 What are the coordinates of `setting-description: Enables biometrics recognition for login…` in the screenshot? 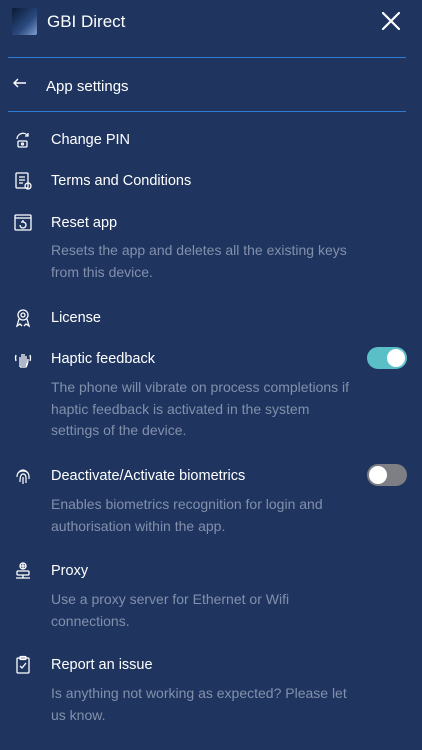 It's located at (187, 515).